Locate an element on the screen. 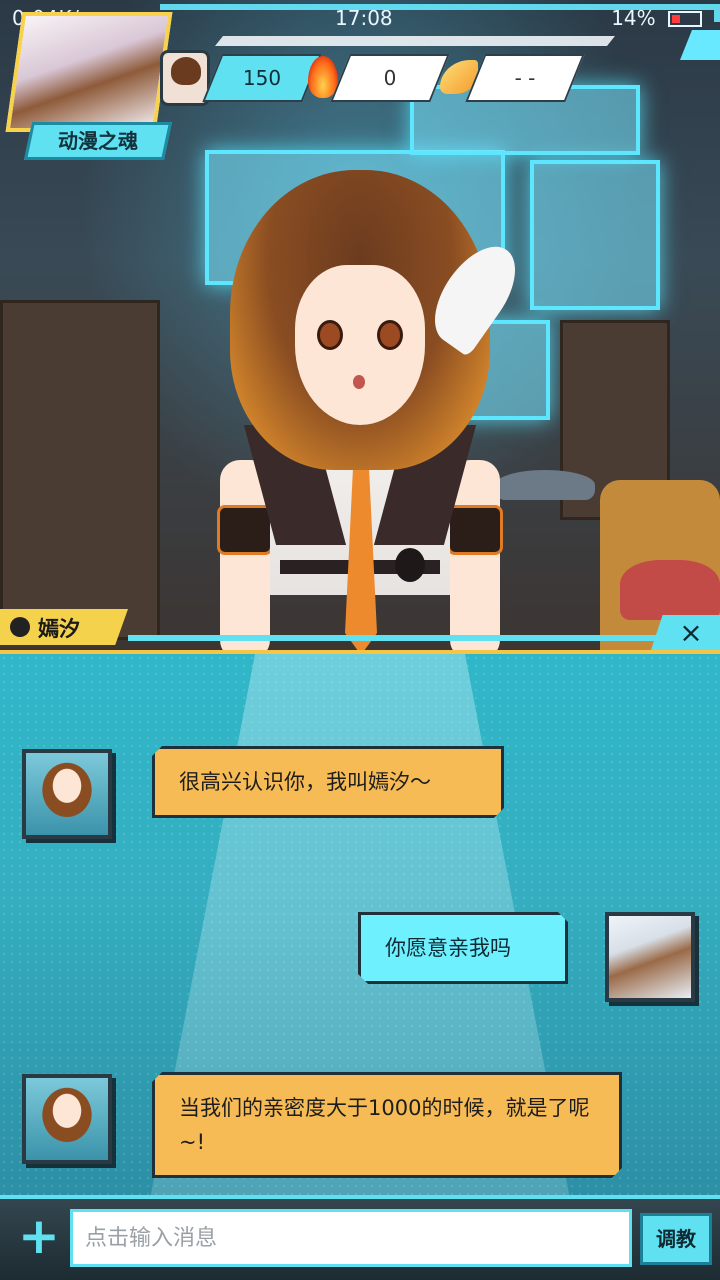  teach-button: 调教 is located at coordinates (676, 1239).